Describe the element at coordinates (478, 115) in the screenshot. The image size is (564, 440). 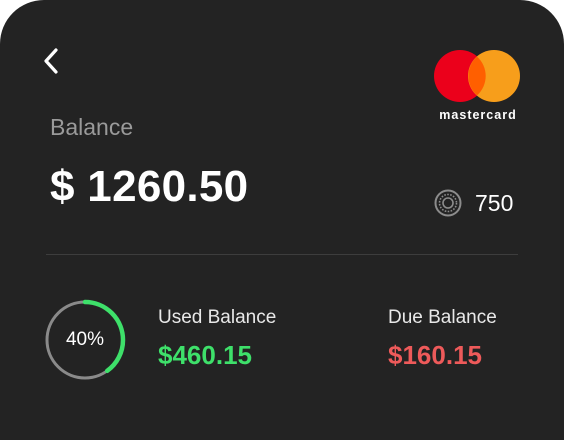
I see `mastercard-wordmark: mastercard` at that location.